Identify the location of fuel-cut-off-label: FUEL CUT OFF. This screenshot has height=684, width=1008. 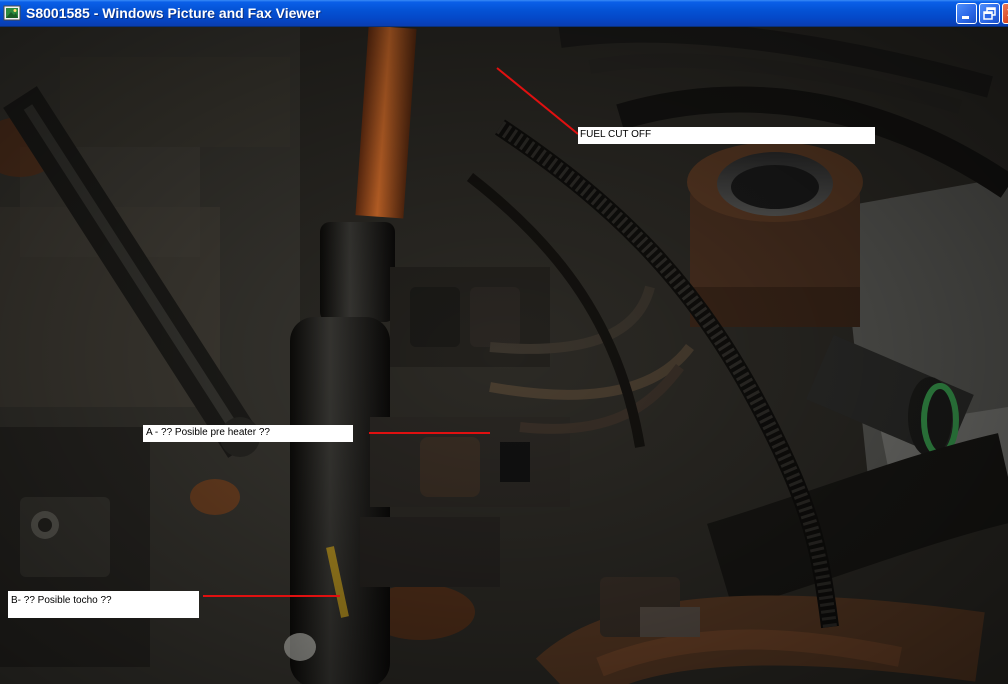
(726, 135).